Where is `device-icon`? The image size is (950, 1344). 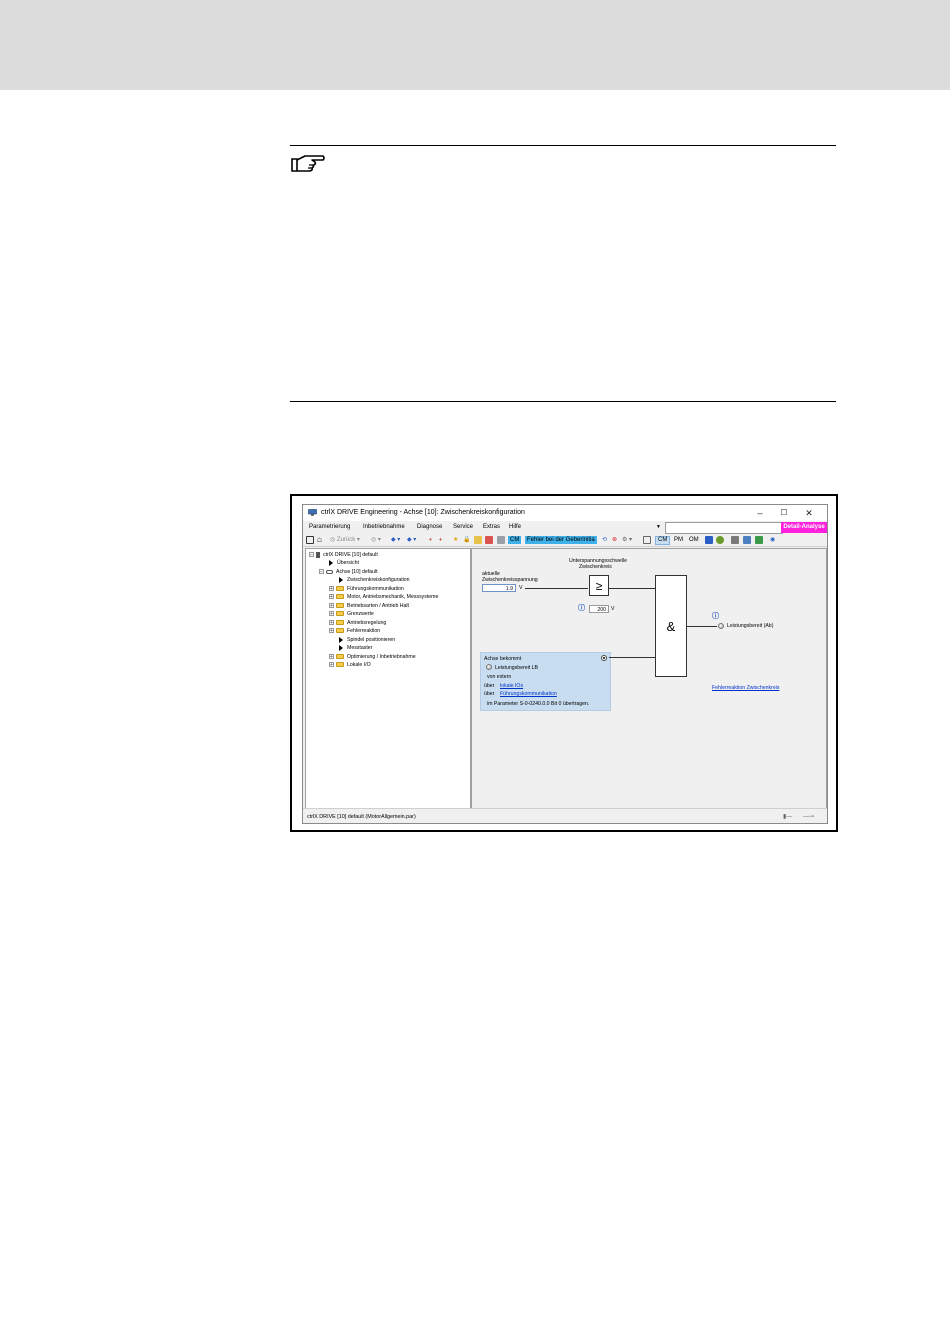
device-icon is located at coordinates (501, 540).